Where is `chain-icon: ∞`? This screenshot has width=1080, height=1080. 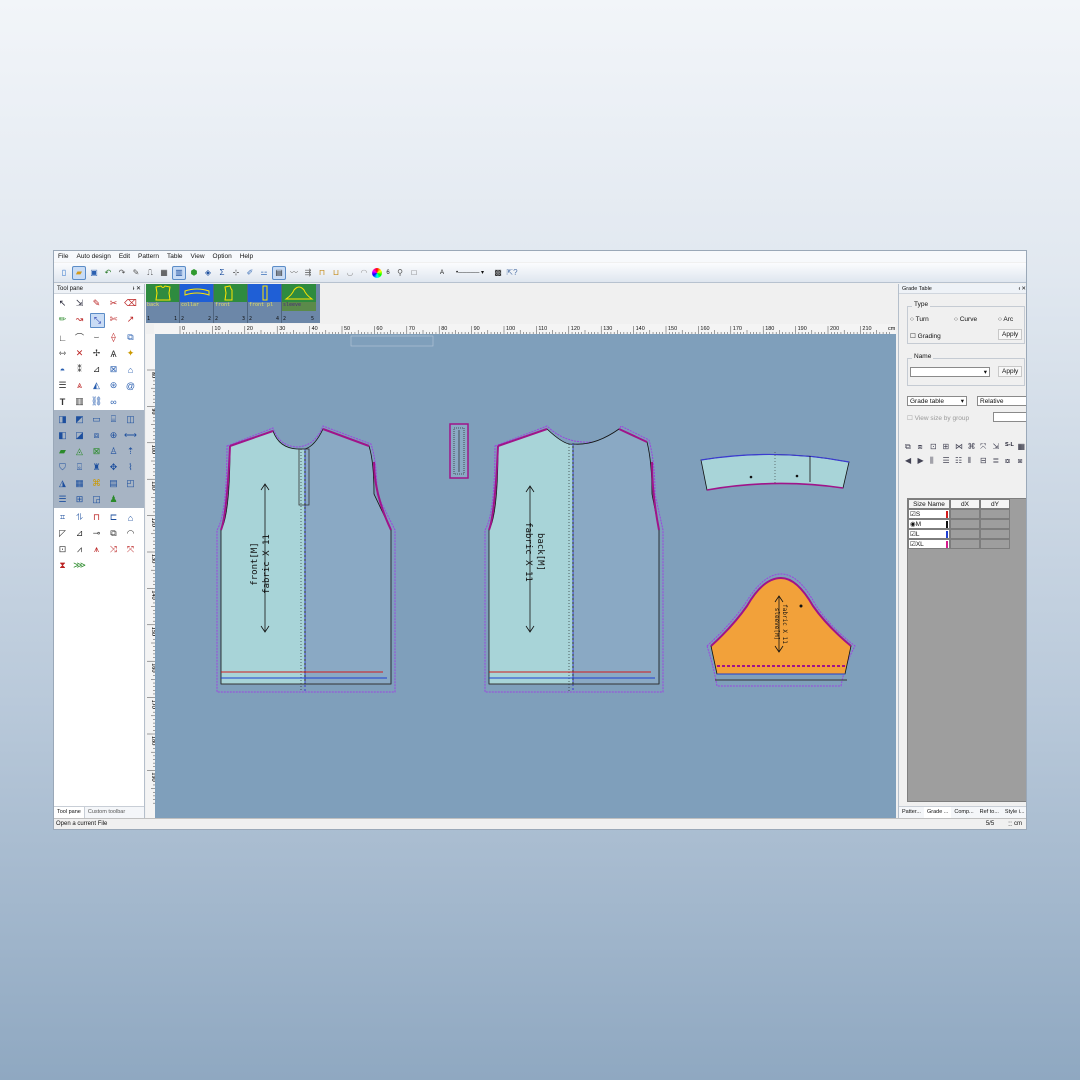
chain-icon: ∞ is located at coordinates (113, 401).